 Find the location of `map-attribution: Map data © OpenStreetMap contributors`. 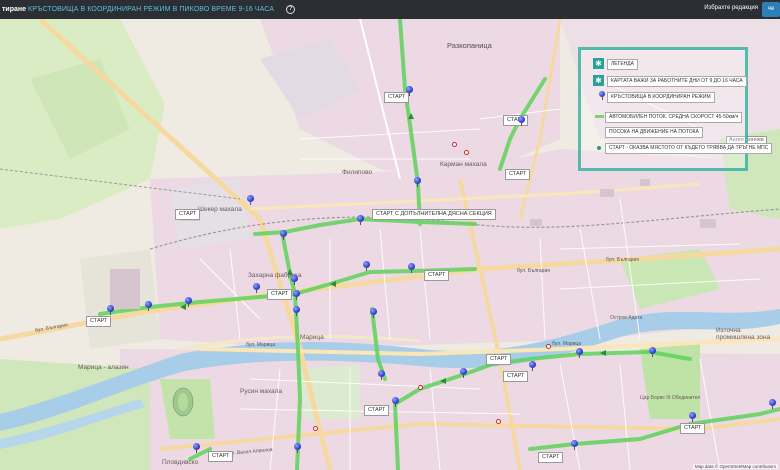

map-attribution: Map data © OpenStreetMap contributors is located at coordinates (735, 466).